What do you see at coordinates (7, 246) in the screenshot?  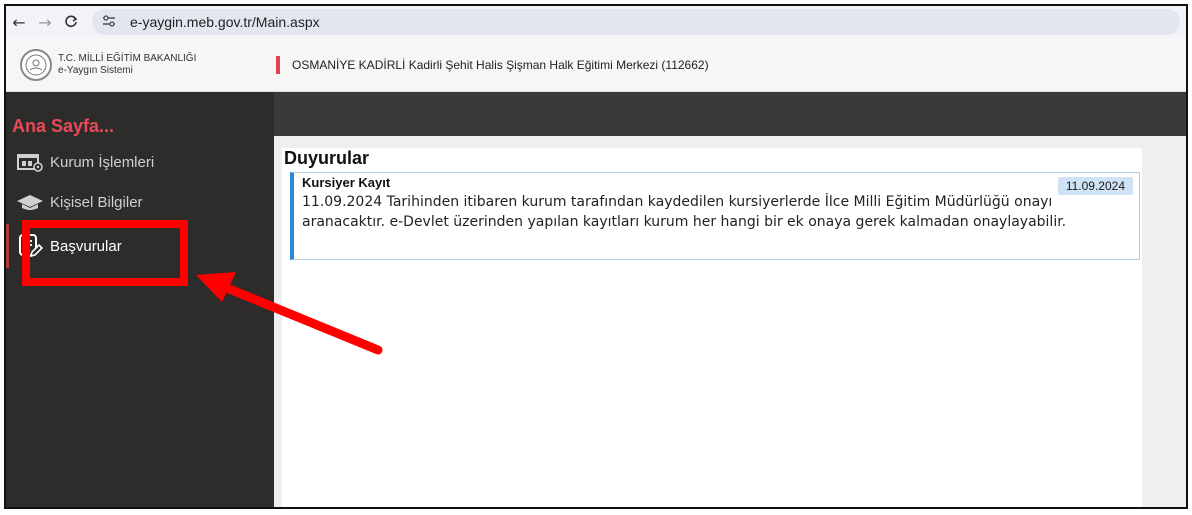 I see `active-item-indicator` at bounding box center [7, 246].